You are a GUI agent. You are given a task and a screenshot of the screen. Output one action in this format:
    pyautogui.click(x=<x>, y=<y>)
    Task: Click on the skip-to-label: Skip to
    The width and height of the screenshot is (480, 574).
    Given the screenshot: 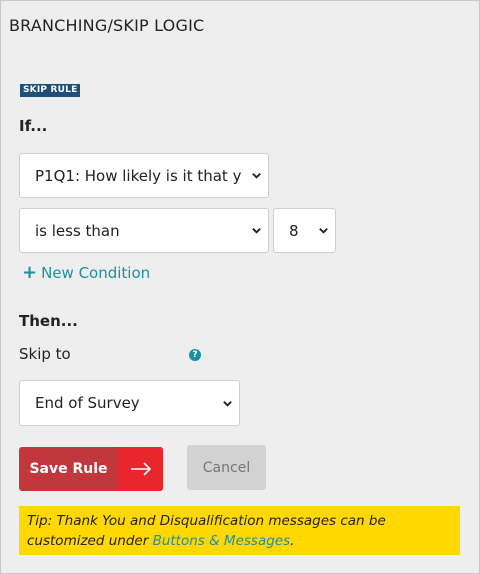 What is the action you would take?
    pyautogui.click(x=45, y=354)
    